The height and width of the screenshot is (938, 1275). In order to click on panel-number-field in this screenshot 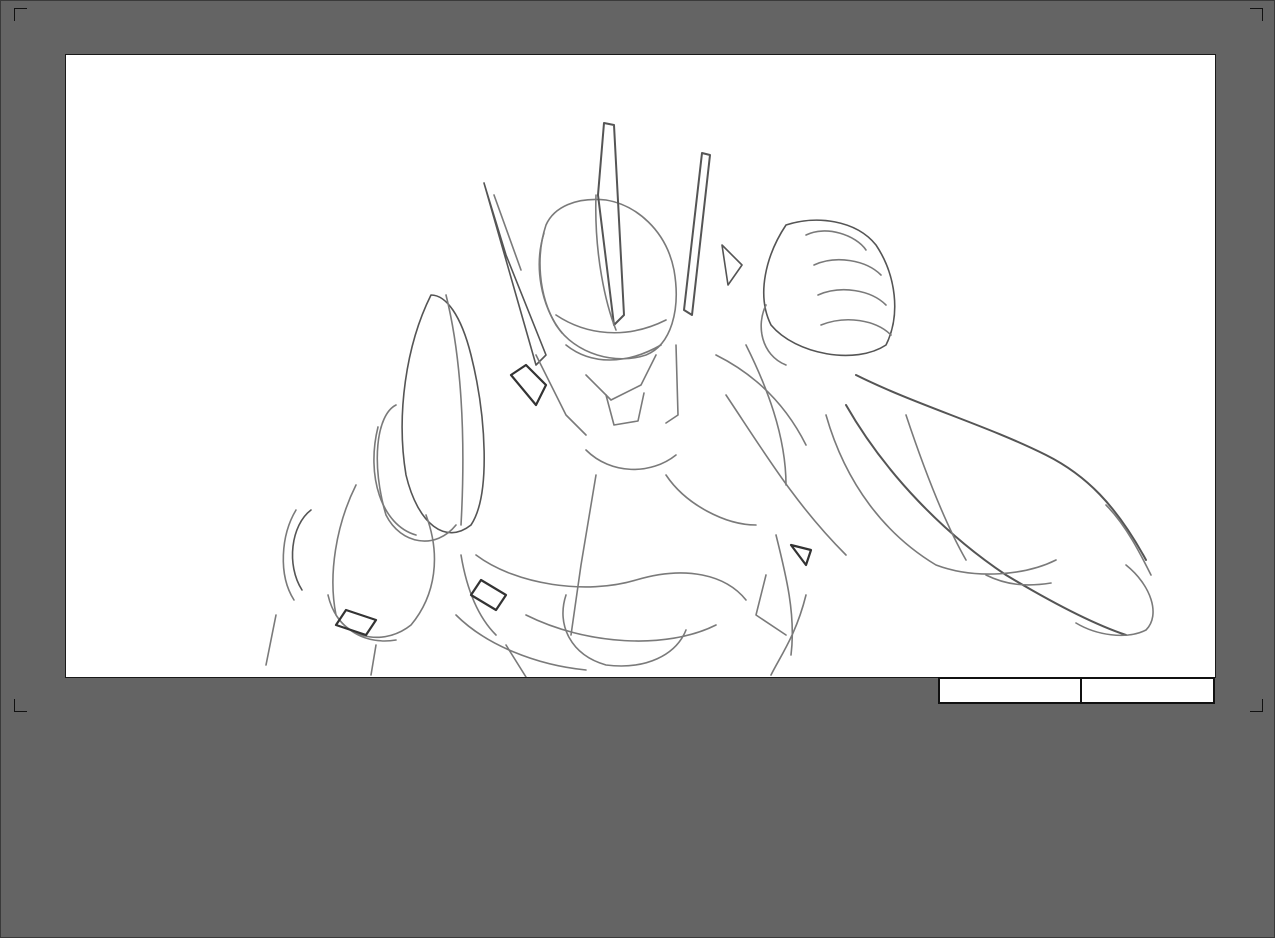, I will do `click(1147, 690)`.